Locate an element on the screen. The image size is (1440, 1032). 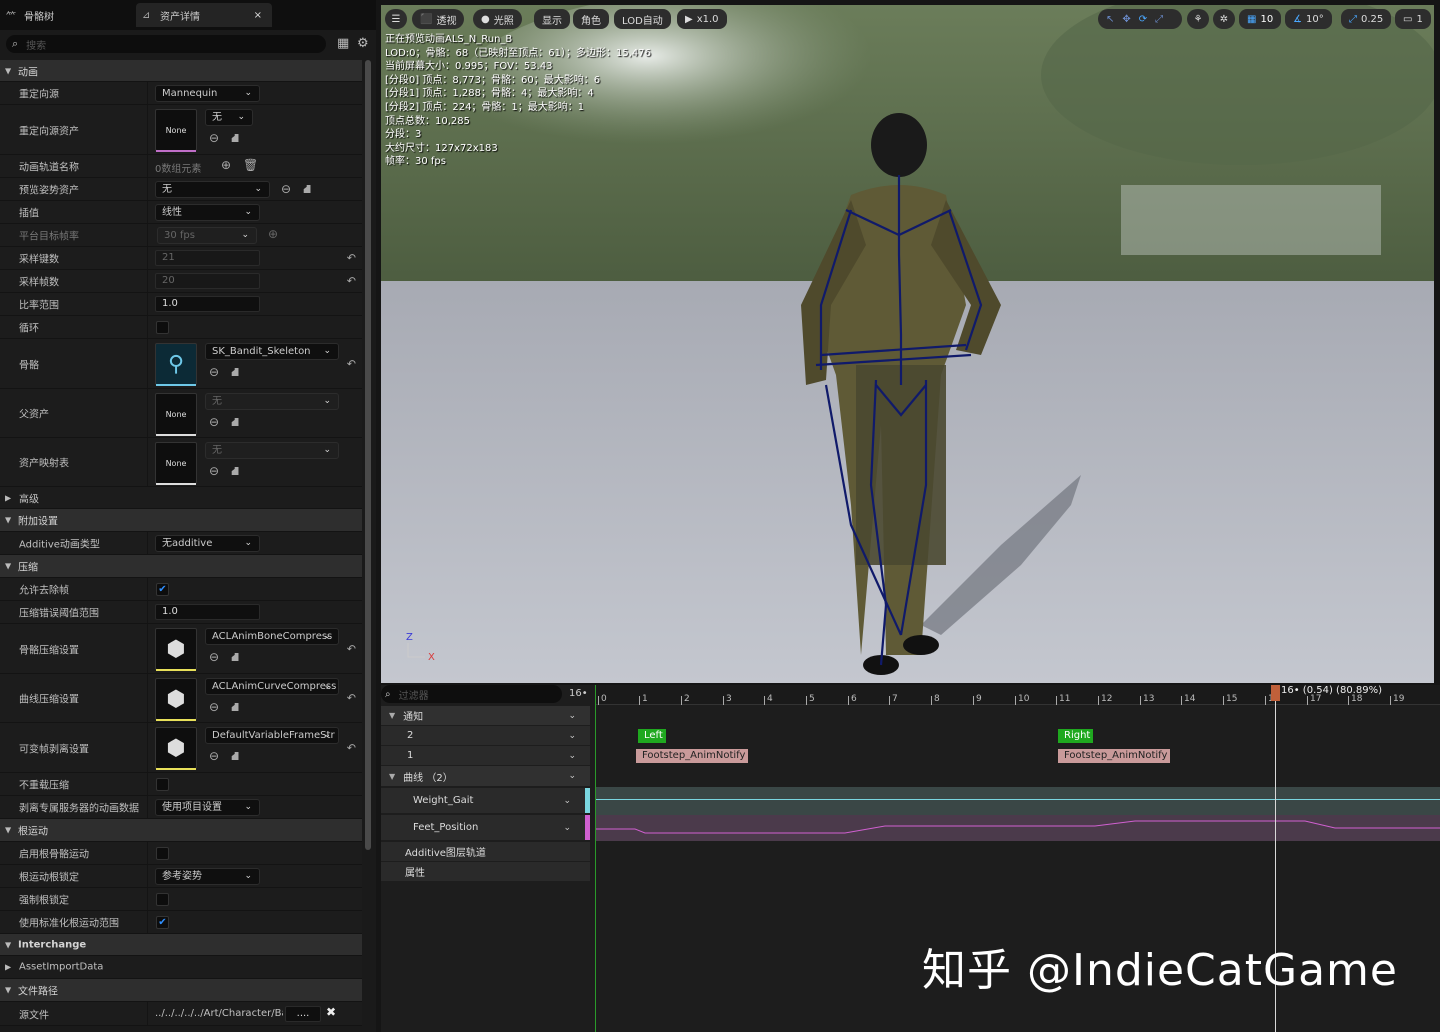
notify-footstep-1: Footstep_AnimNotify is located at coordinates (692, 756).